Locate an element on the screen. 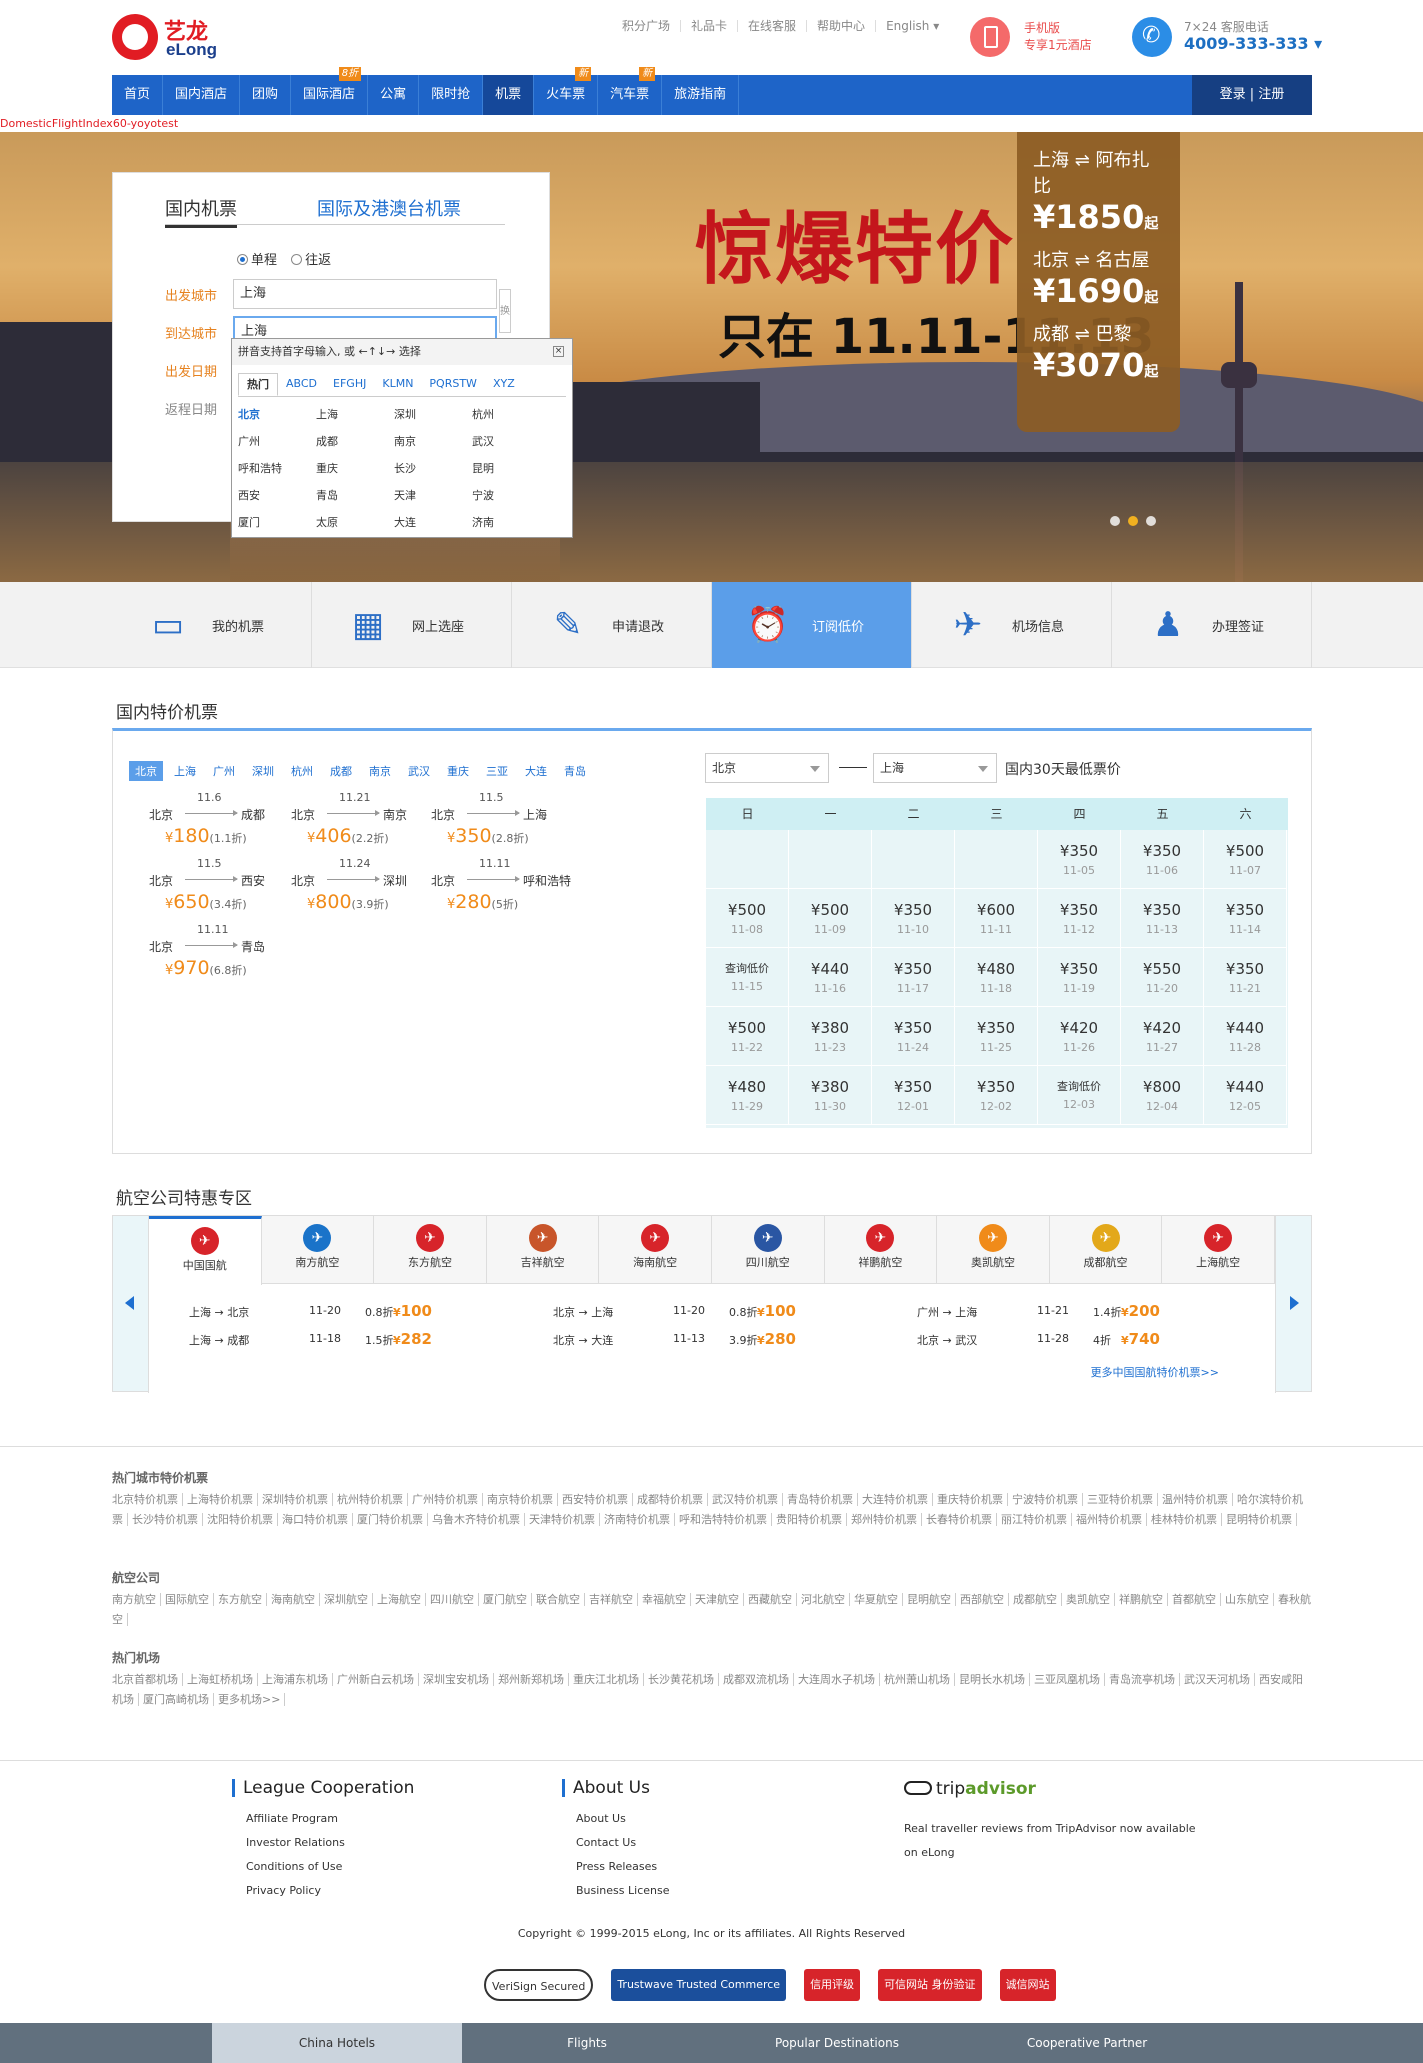  banner-dot-active is located at coordinates (1133, 521).